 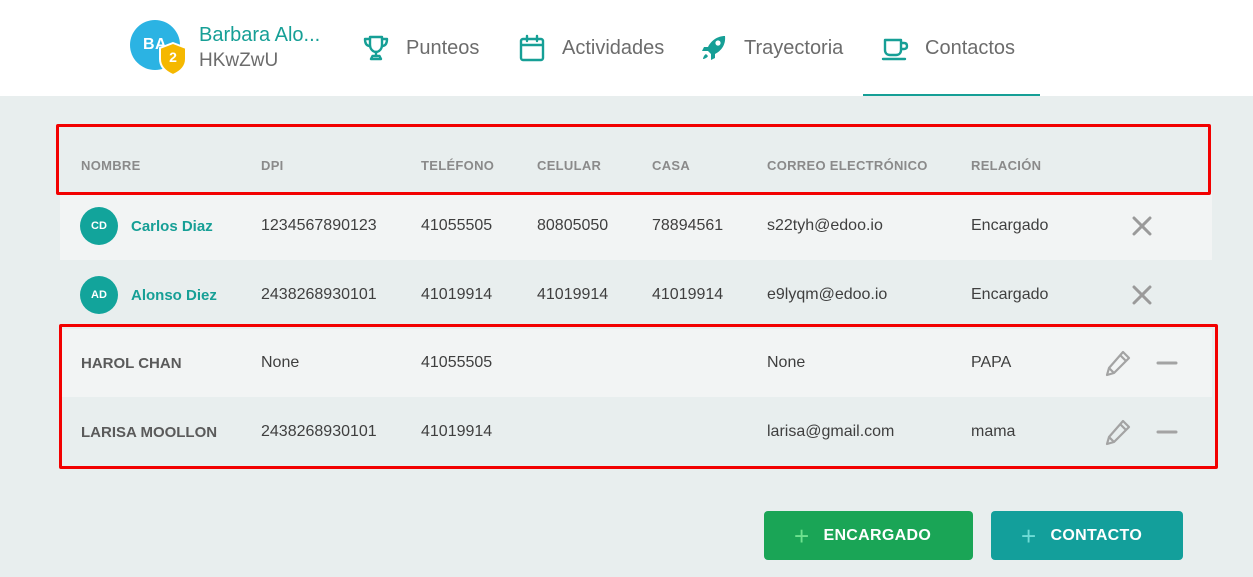 I want to click on highlight-box-header, so click(x=633, y=159).